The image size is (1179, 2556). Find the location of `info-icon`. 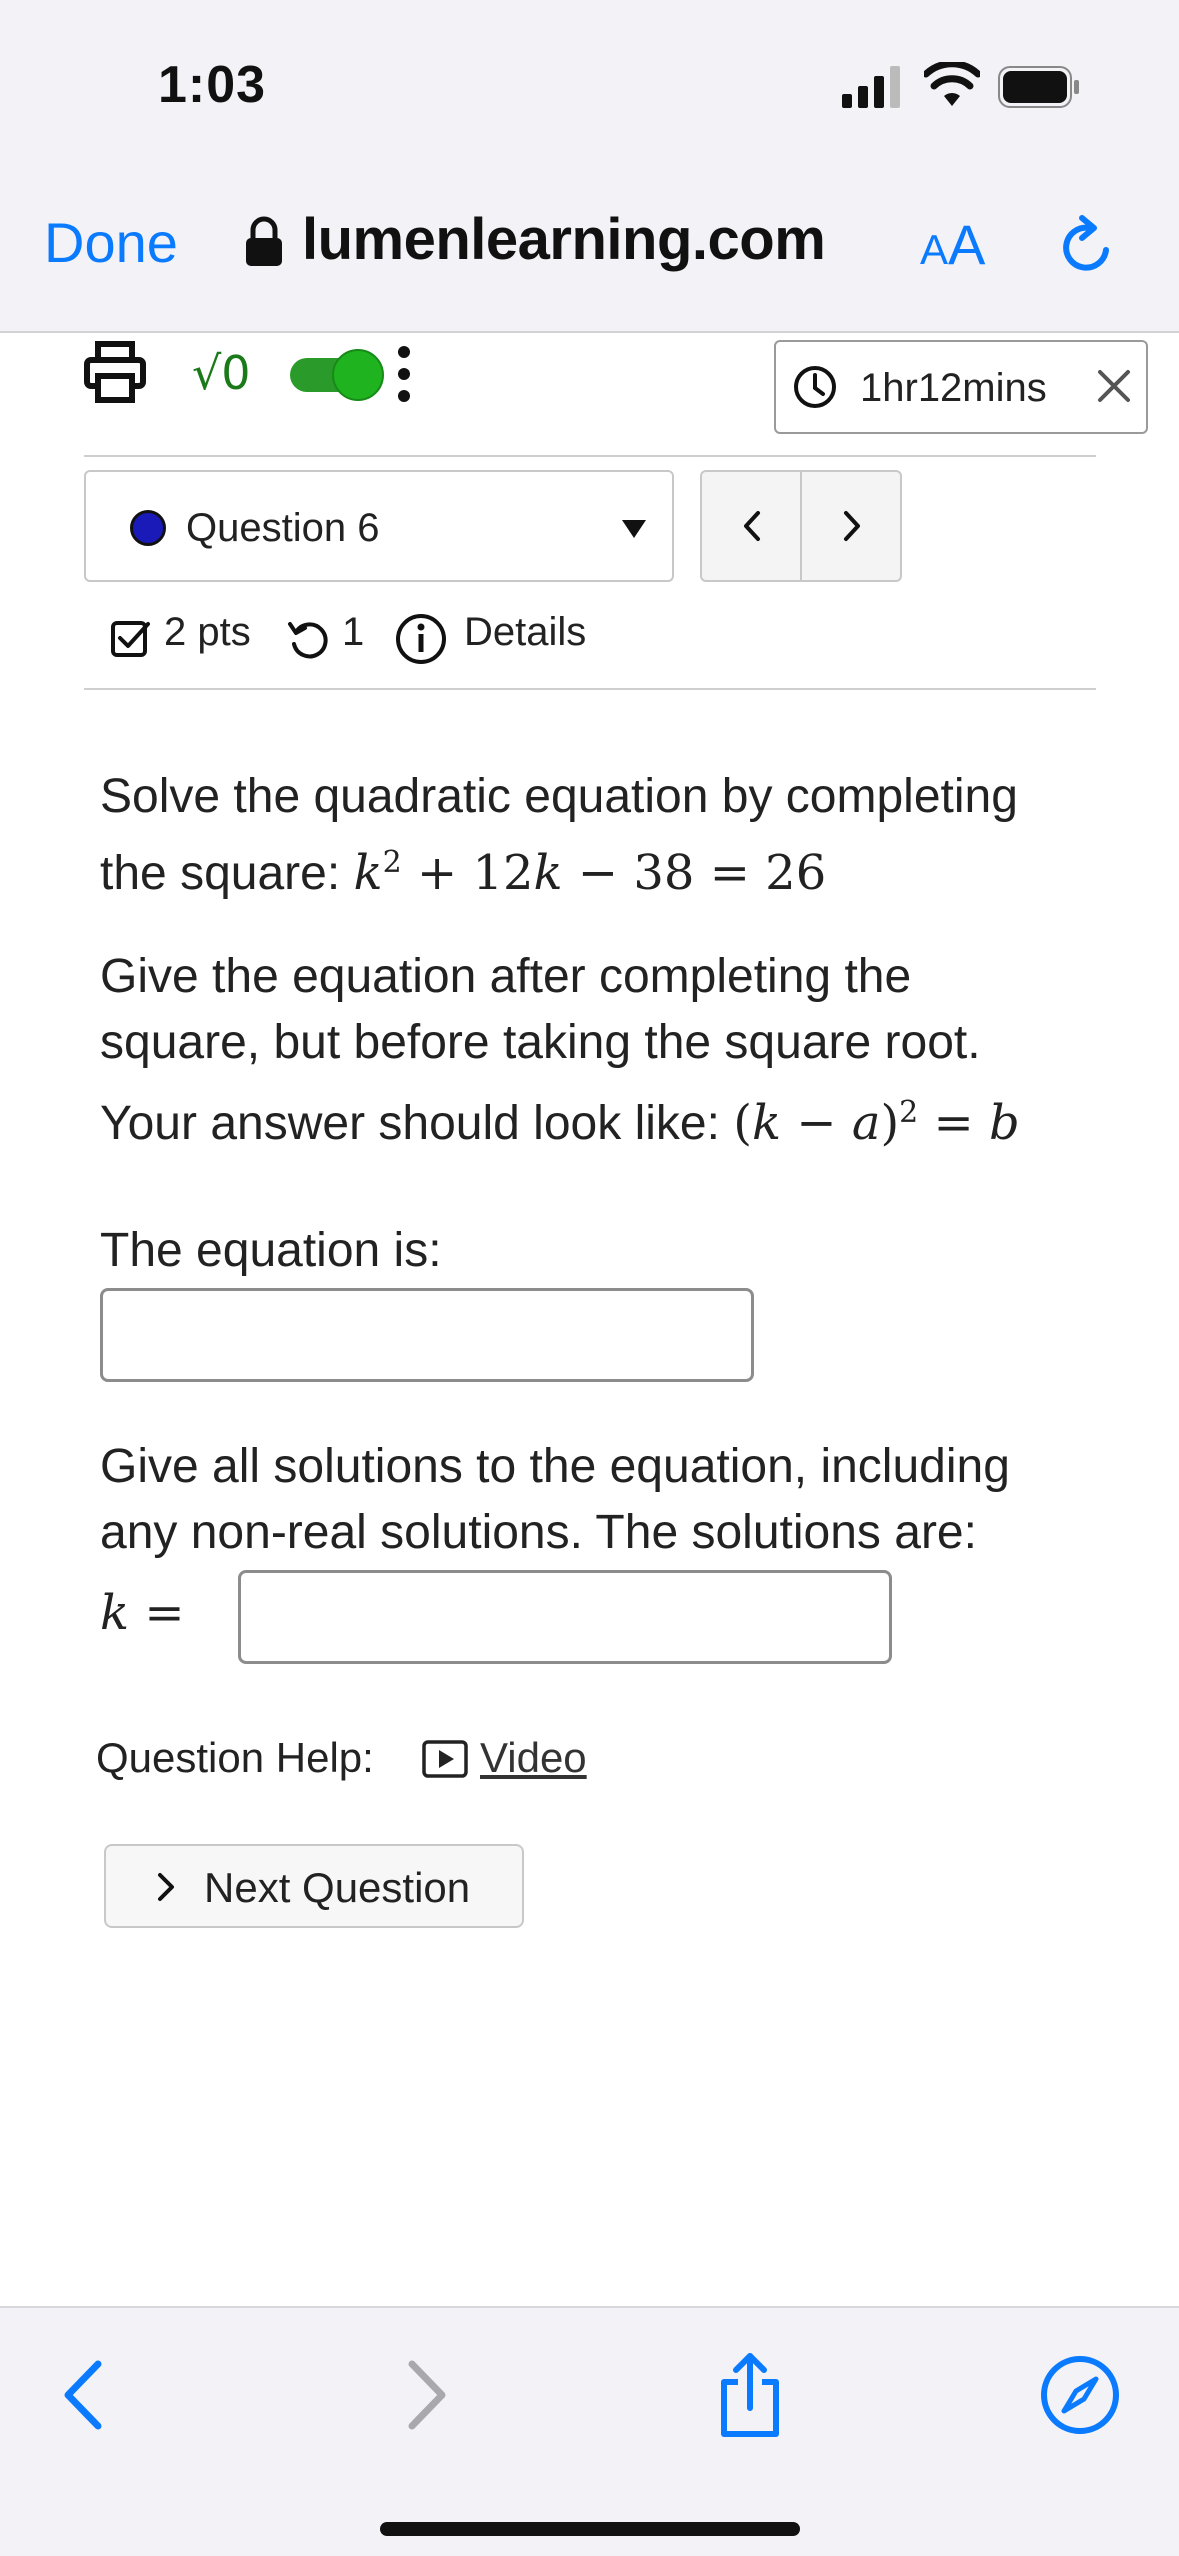

info-icon is located at coordinates (421, 639).